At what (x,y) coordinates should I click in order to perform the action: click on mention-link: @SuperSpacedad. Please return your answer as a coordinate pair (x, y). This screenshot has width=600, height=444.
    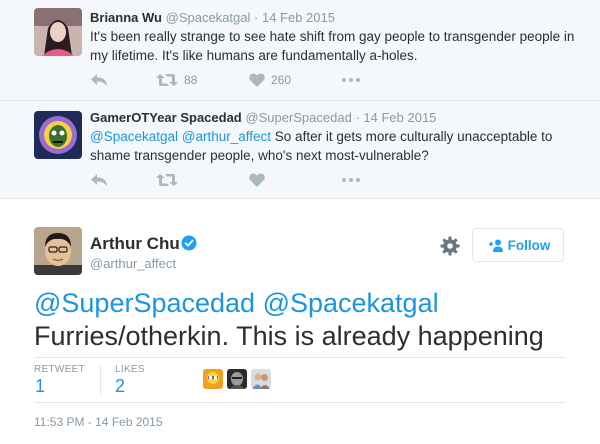
    Looking at the image, I should click on (144, 303).